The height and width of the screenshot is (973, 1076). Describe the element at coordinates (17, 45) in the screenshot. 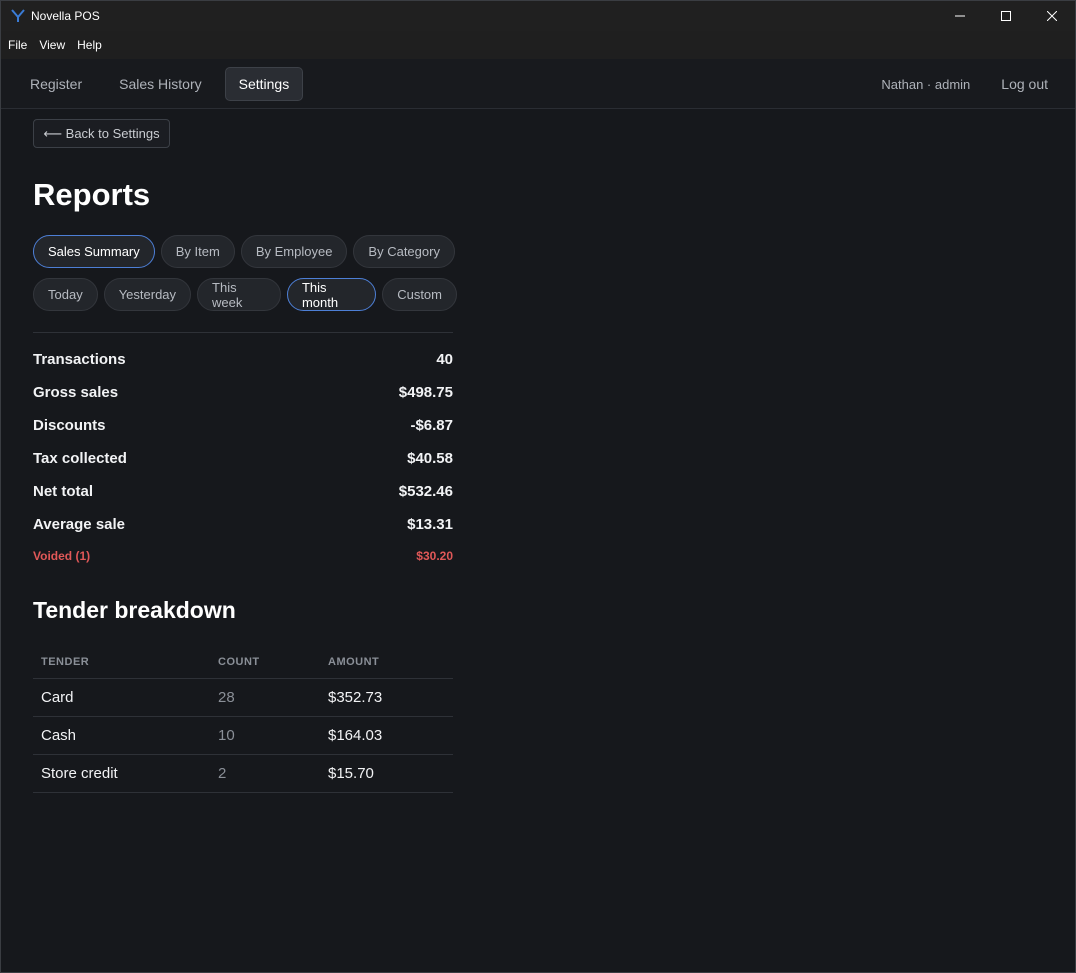

I see `menu-file: File` at that location.